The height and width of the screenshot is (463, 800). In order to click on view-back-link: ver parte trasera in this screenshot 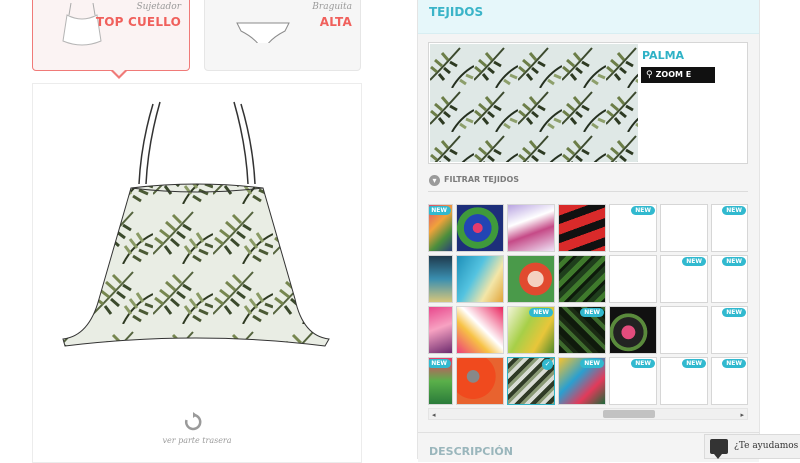, I will do `click(197, 440)`.